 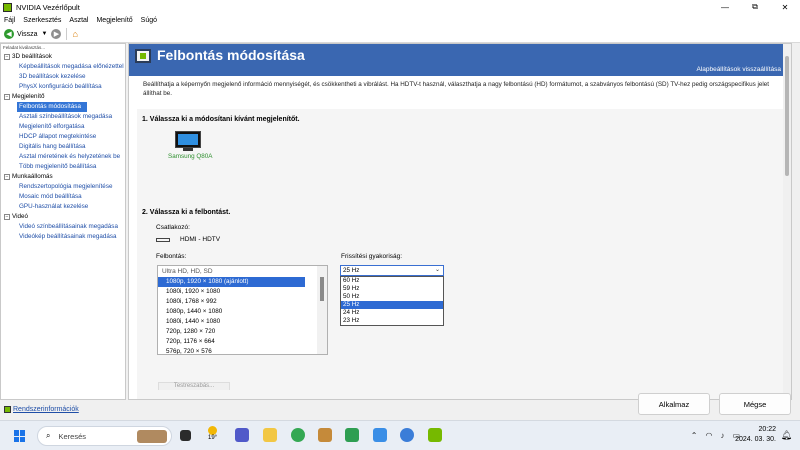 I want to click on menu-edit: Szerkesztés, so click(x=42, y=20).